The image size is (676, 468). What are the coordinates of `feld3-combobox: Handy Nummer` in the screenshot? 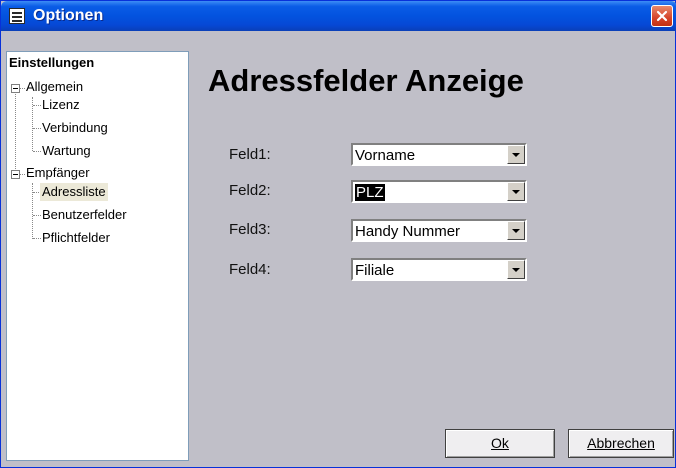 It's located at (439, 230).